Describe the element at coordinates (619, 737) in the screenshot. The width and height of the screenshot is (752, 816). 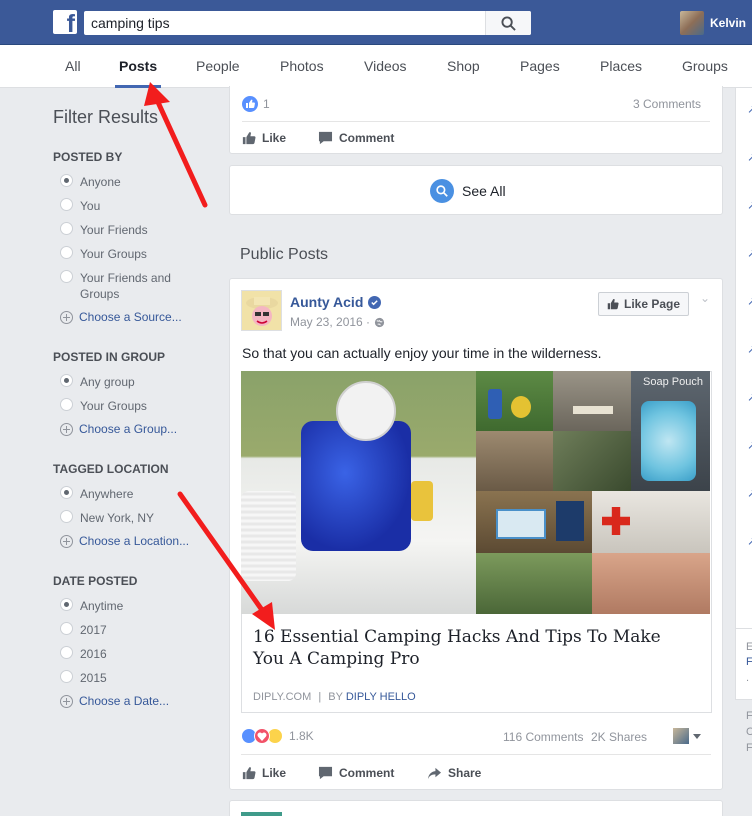
I see `shares-count-link: 2K Shares` at that location.